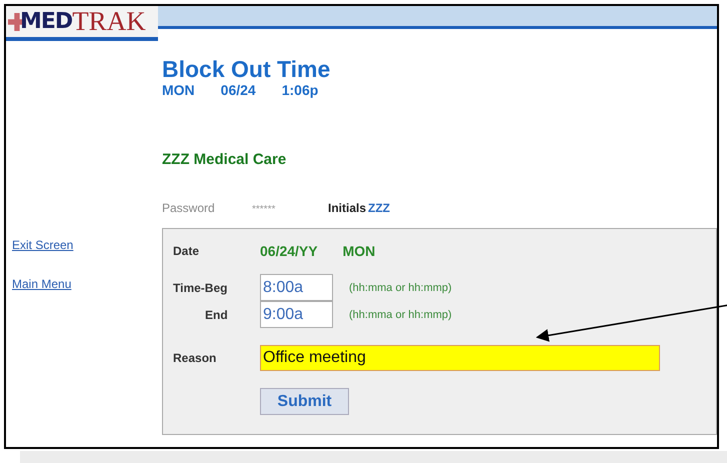 The height and width of the screenshot is (463, 727). What do you see at coordinates (247, 69) in the screenshot?
I see `page-title: Block Out Time` at bounding box center [247, 69].